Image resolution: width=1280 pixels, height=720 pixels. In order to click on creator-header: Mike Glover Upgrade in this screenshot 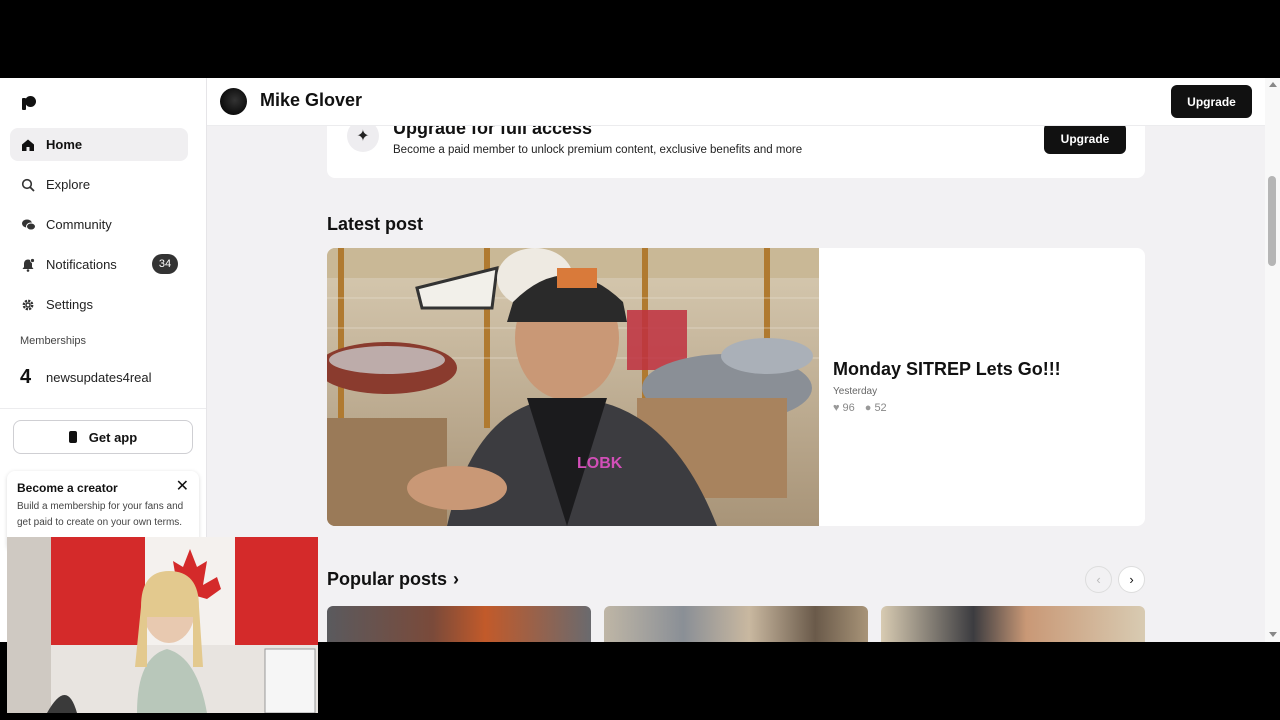, I will do `click(736, 102)`.